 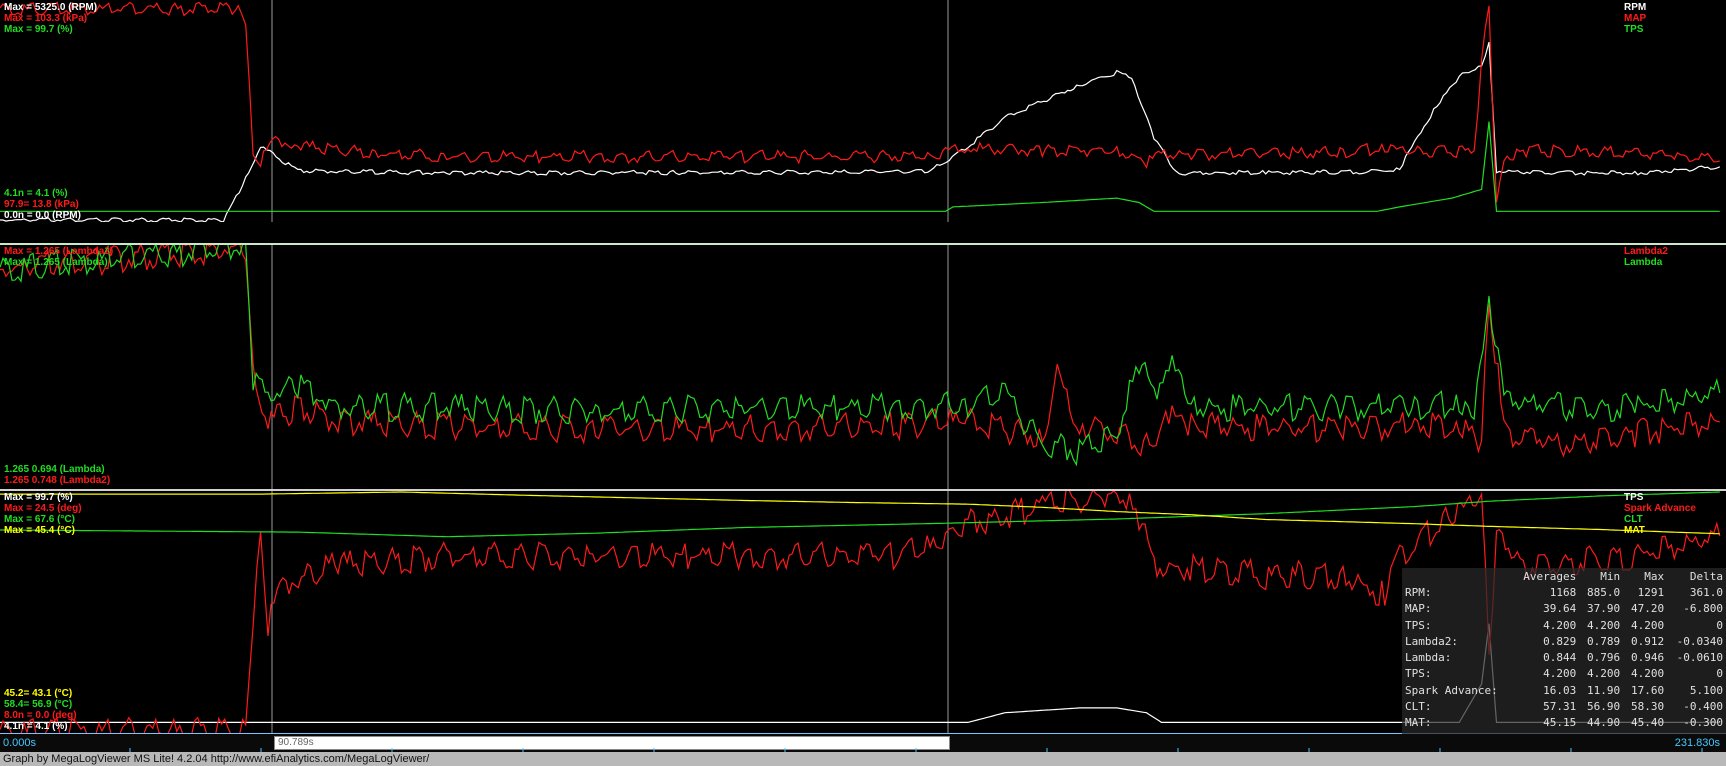 I want to click on stats-cell: 17.60, so click(x=1648, y=690).